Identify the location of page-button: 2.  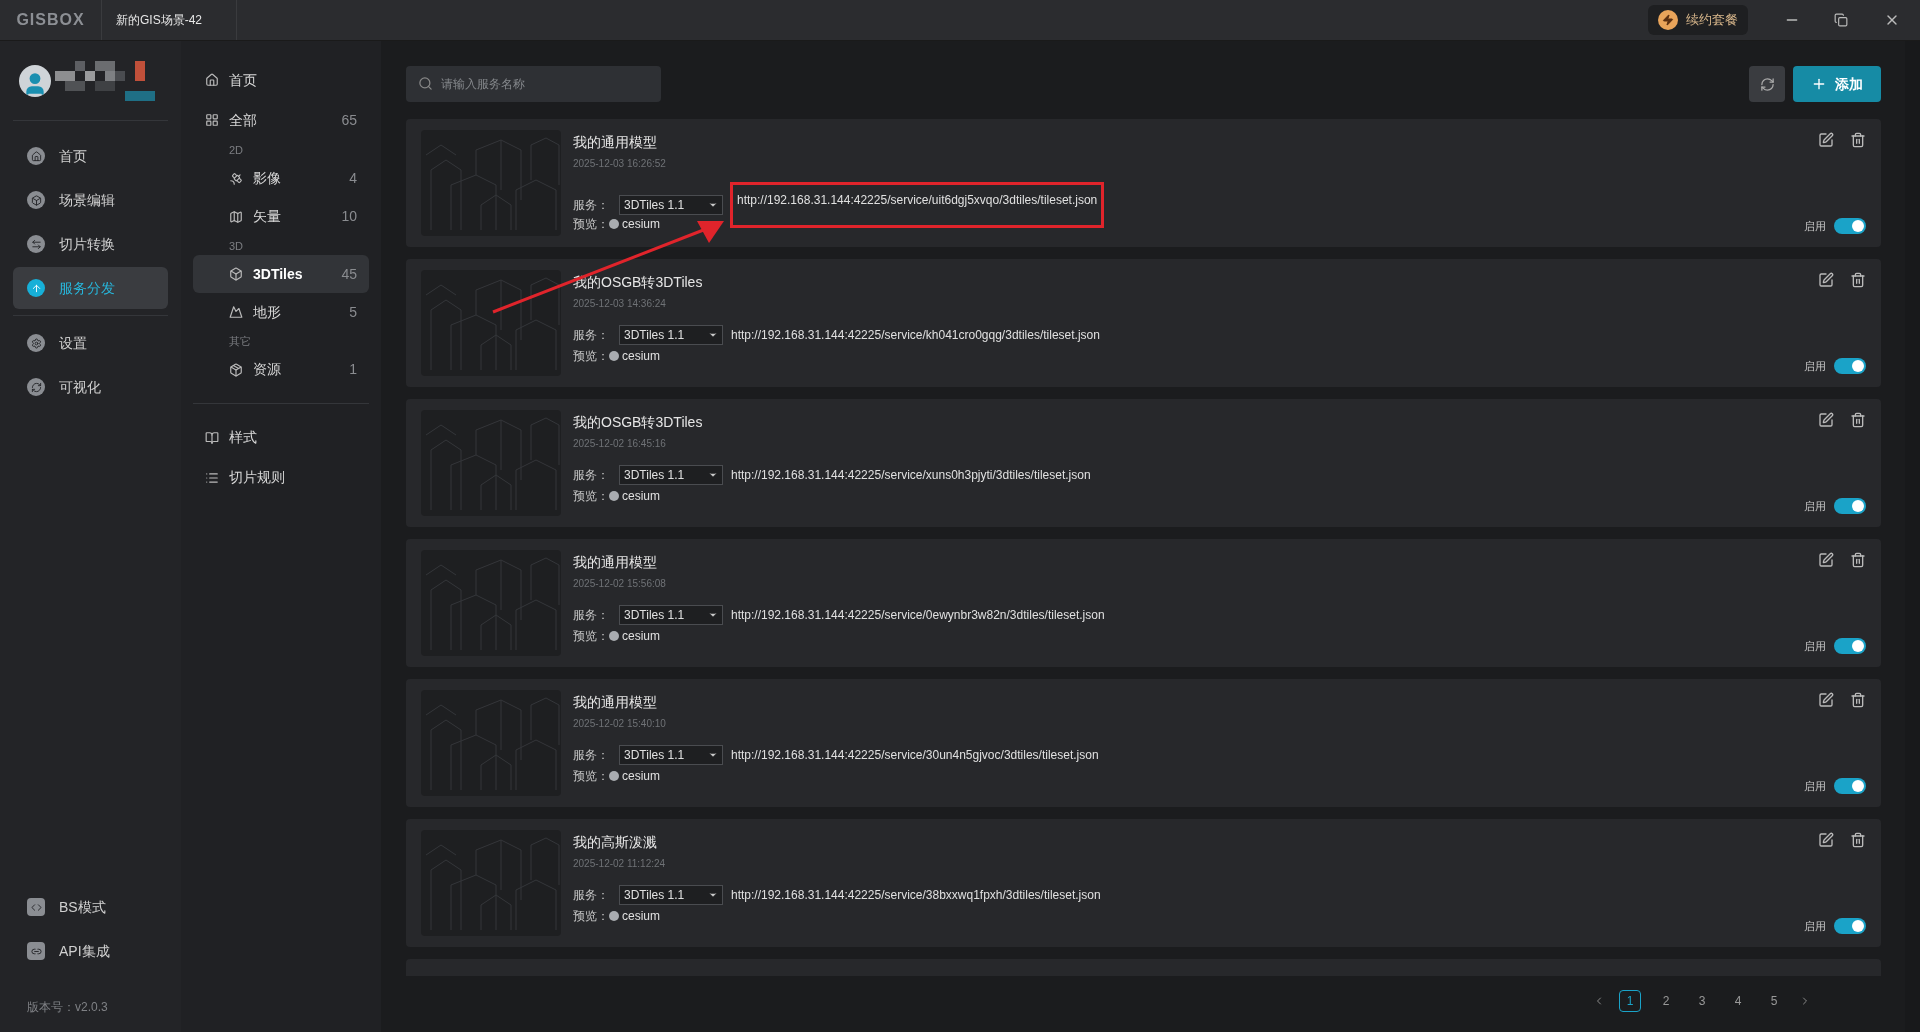
(1666, 1001).